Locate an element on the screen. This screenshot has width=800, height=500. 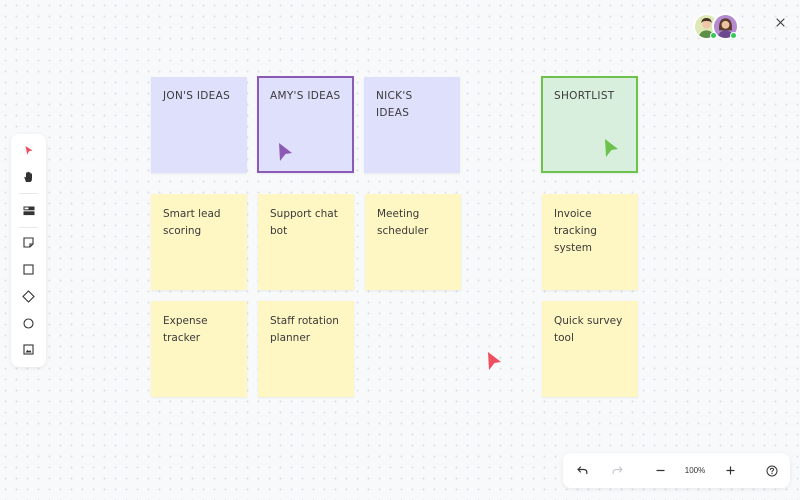
image-tool-button is located at coordinates (28, 349).